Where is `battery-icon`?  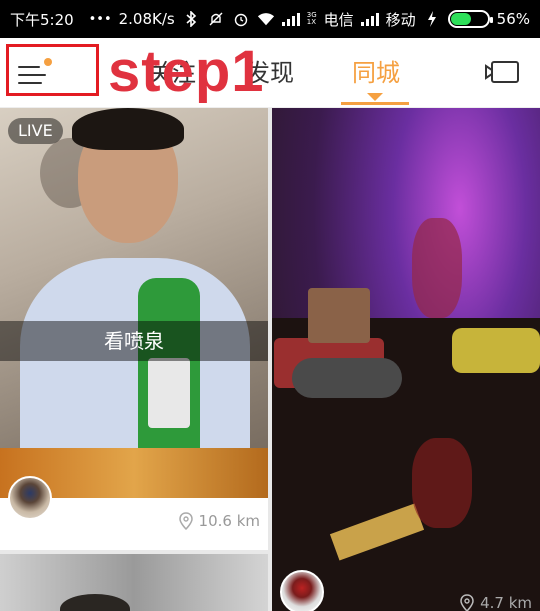 battery-icon is located at coordinates (470, 19).